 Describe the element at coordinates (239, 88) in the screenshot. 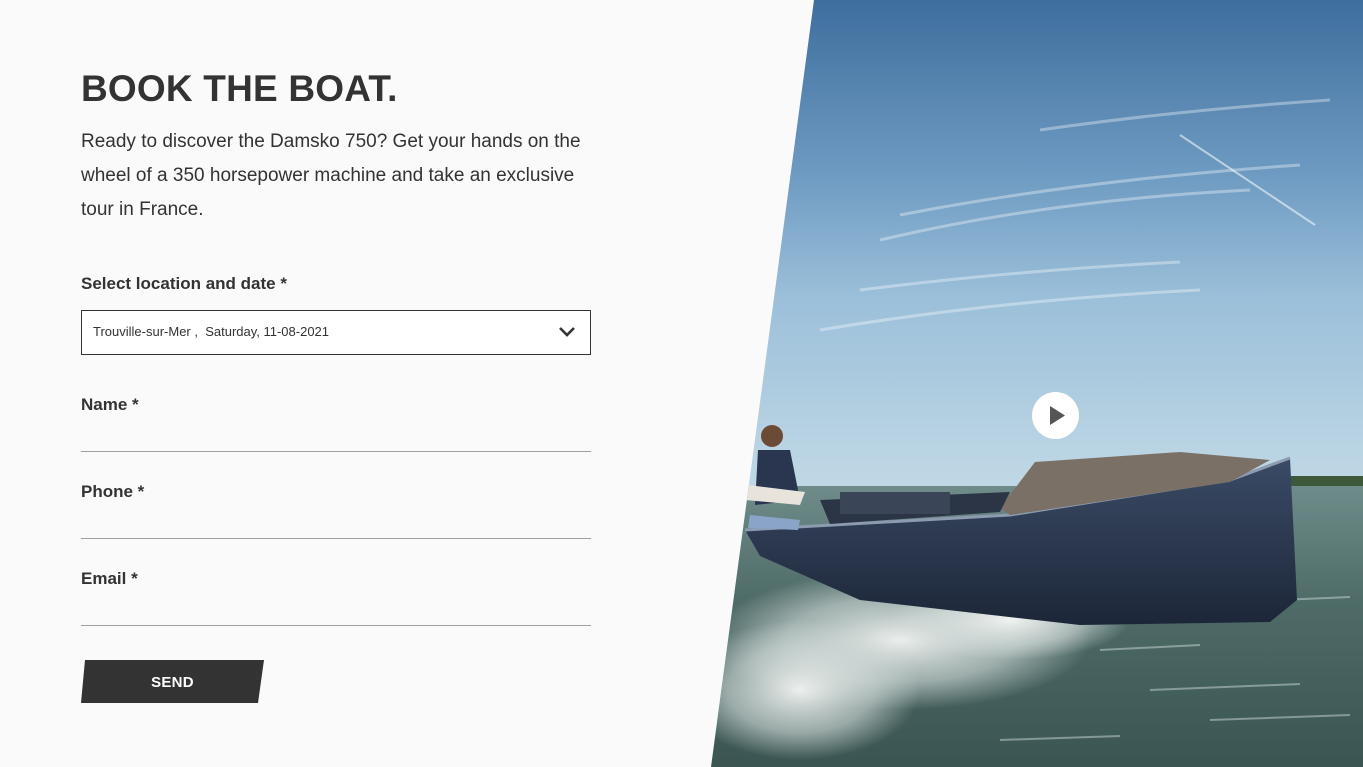

I see `page-title: BOOK THE BOAT.` at that location.